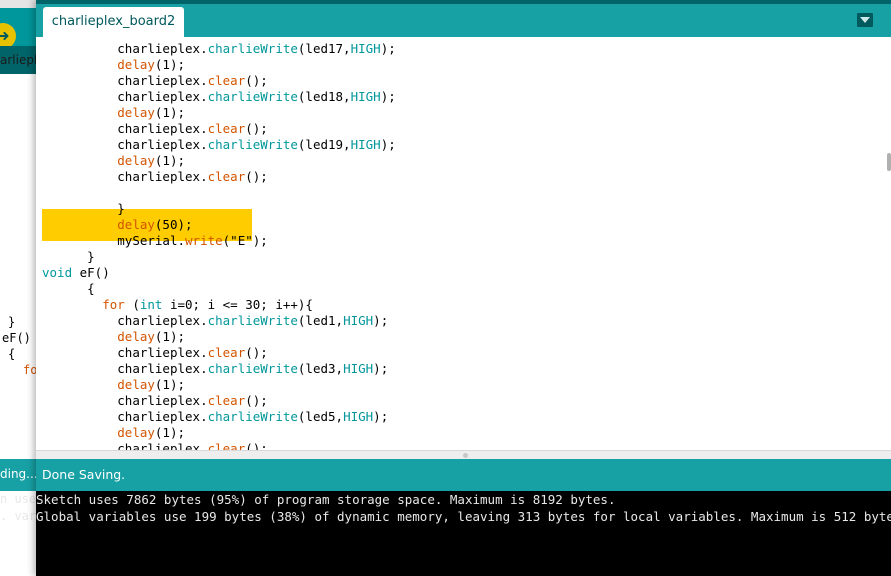 The image size is (891, 576). I want to click on tab-menu-button, so click(865, 20).